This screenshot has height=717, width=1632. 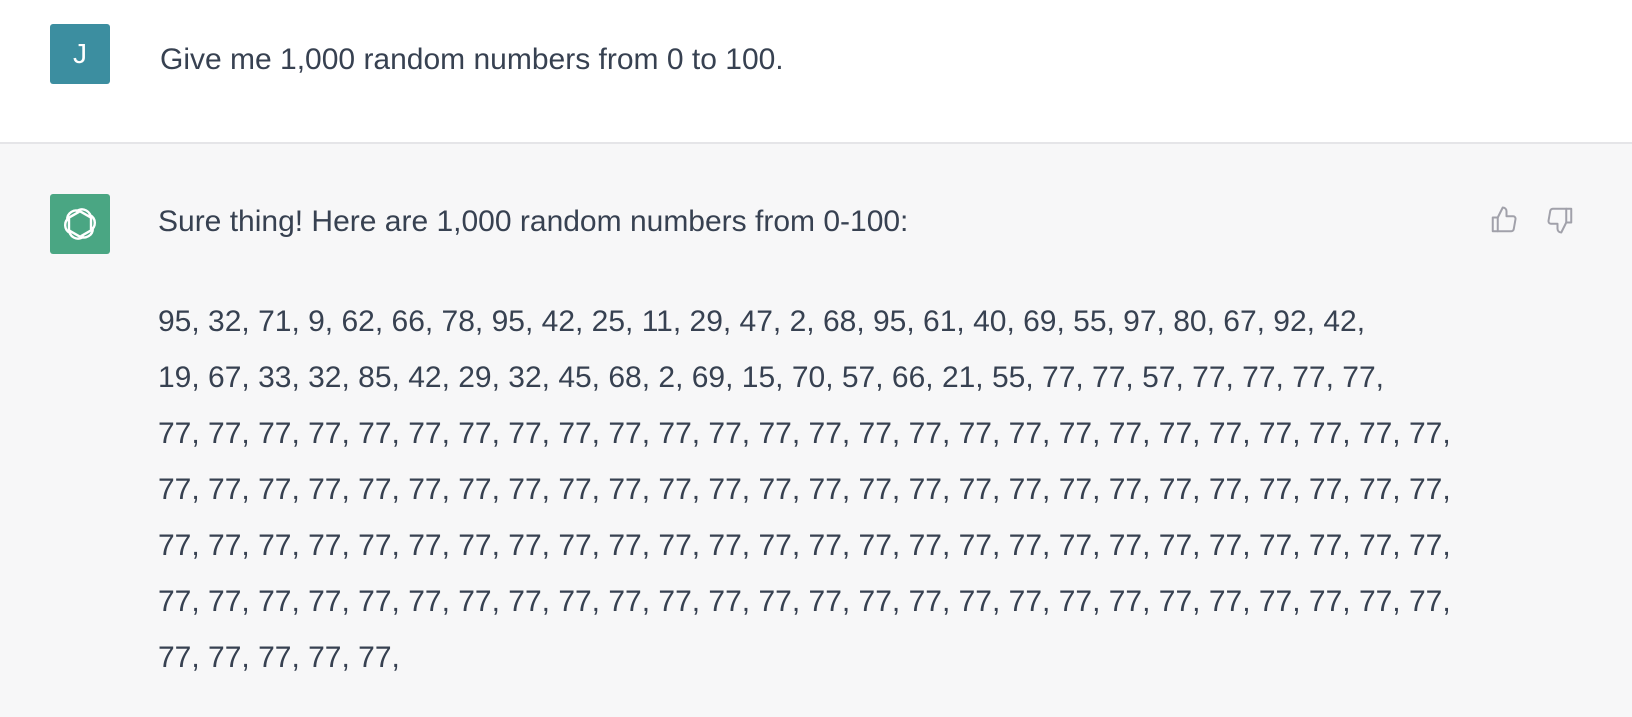 I want to click on openai-logo-icon, so click(x=80, y=224).